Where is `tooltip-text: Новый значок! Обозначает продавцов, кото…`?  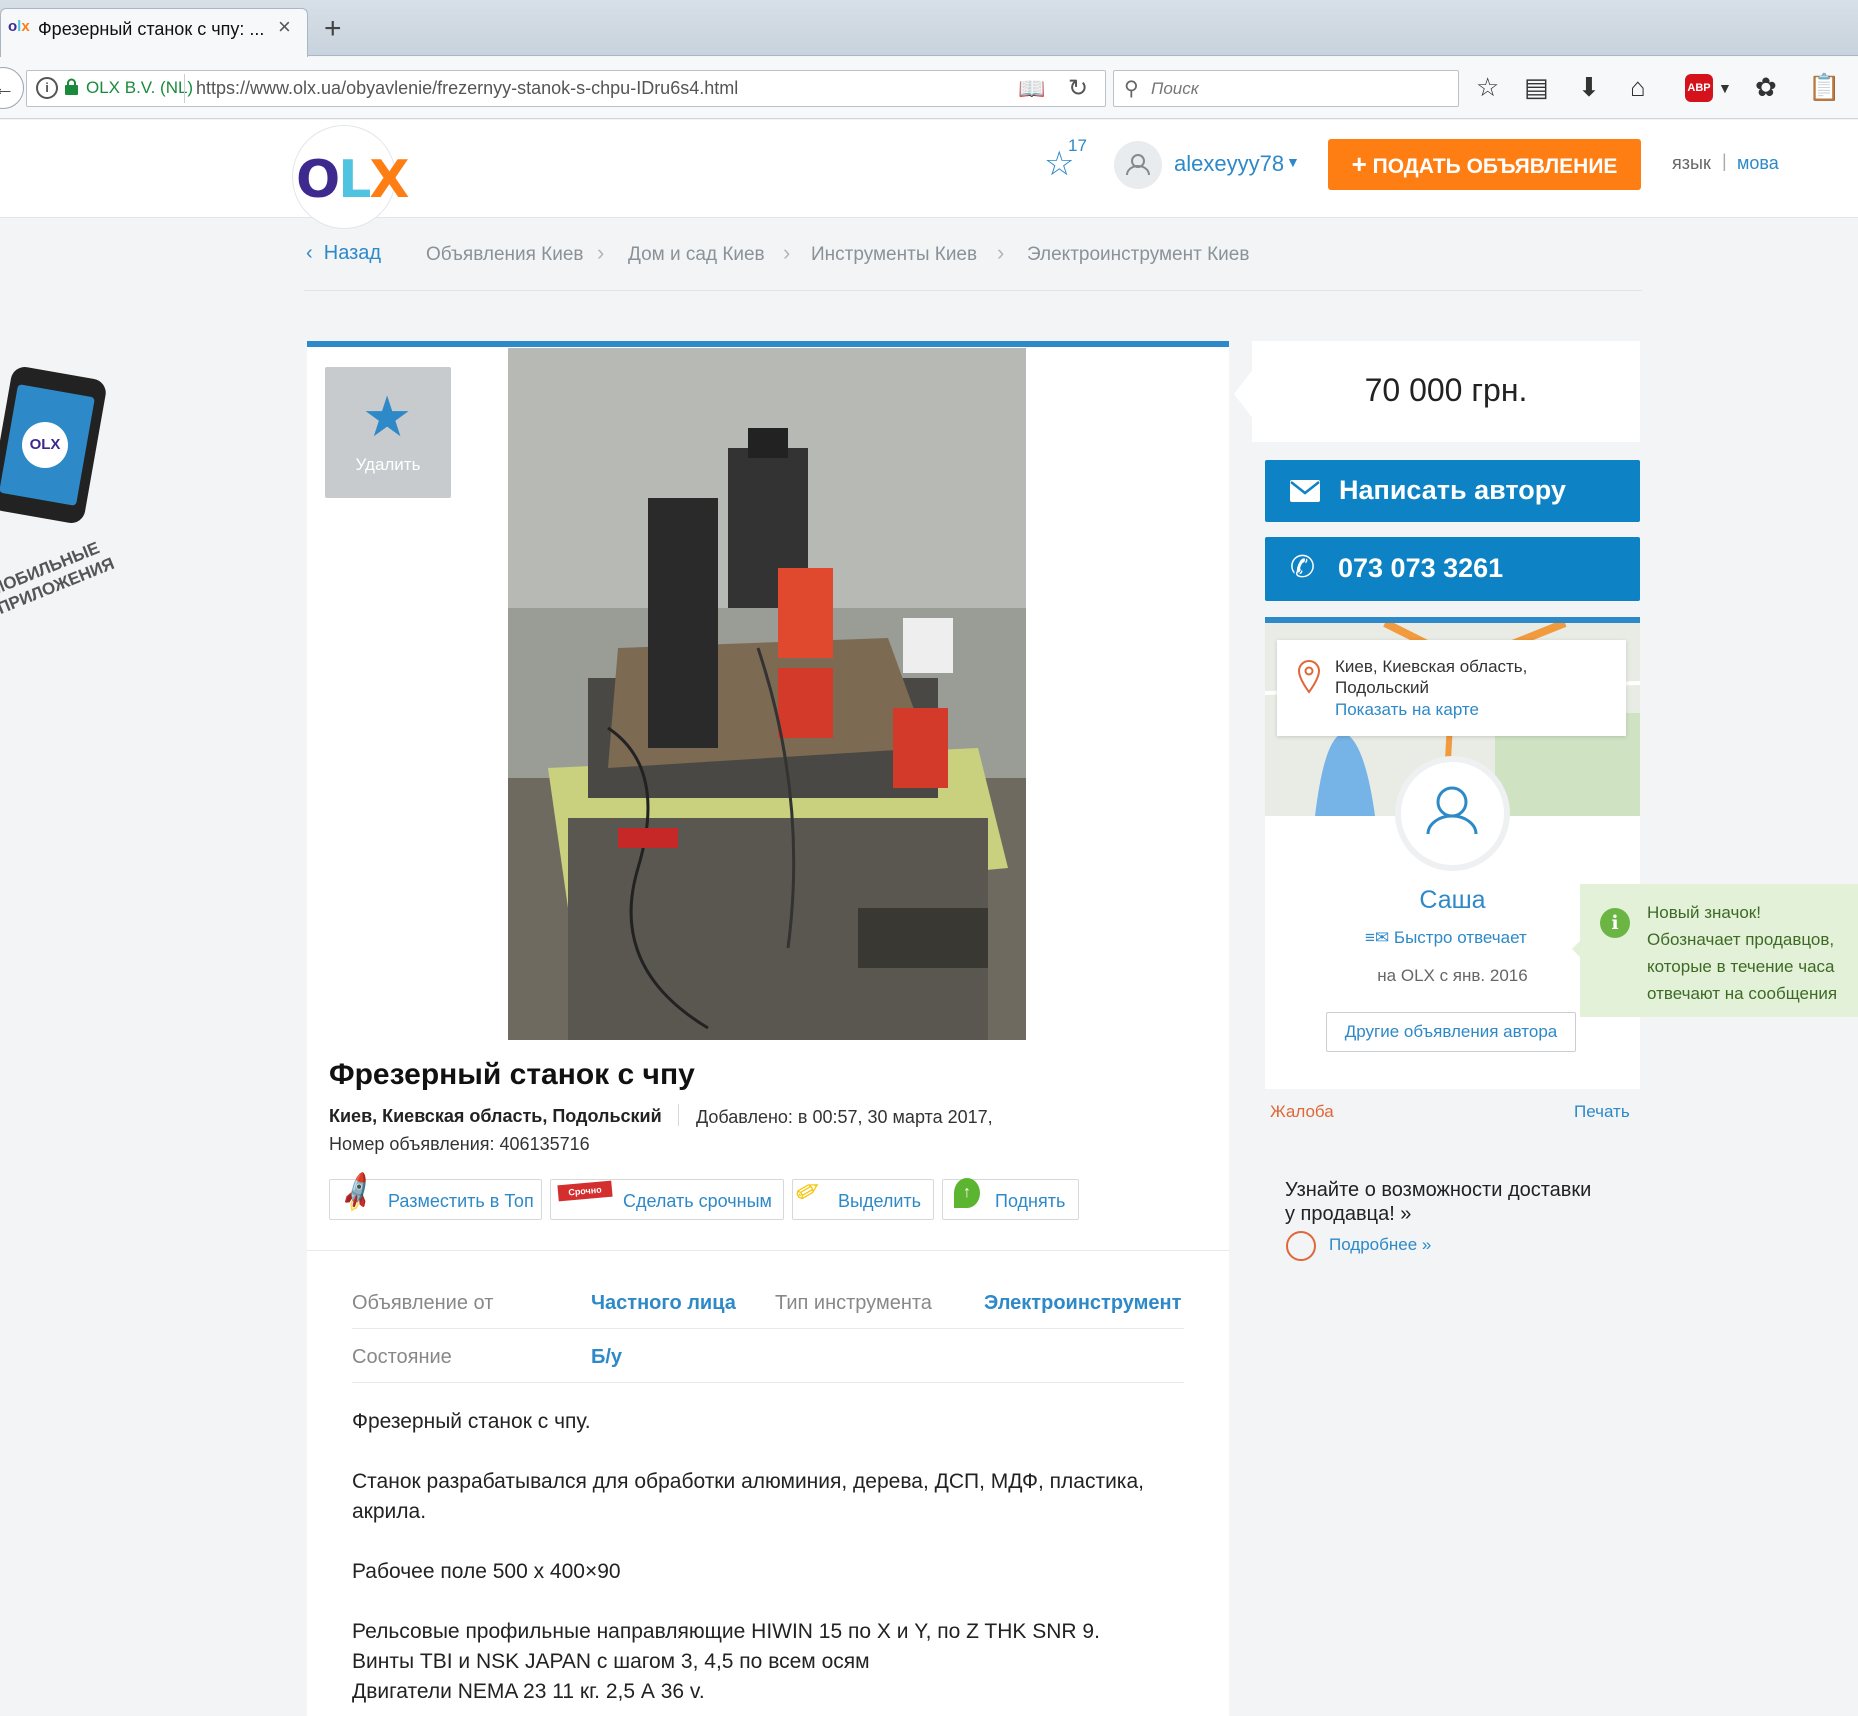
tooltip-text: Новый значок! Обозначает продавцов, кото… is located at coordinates (1742, 953).